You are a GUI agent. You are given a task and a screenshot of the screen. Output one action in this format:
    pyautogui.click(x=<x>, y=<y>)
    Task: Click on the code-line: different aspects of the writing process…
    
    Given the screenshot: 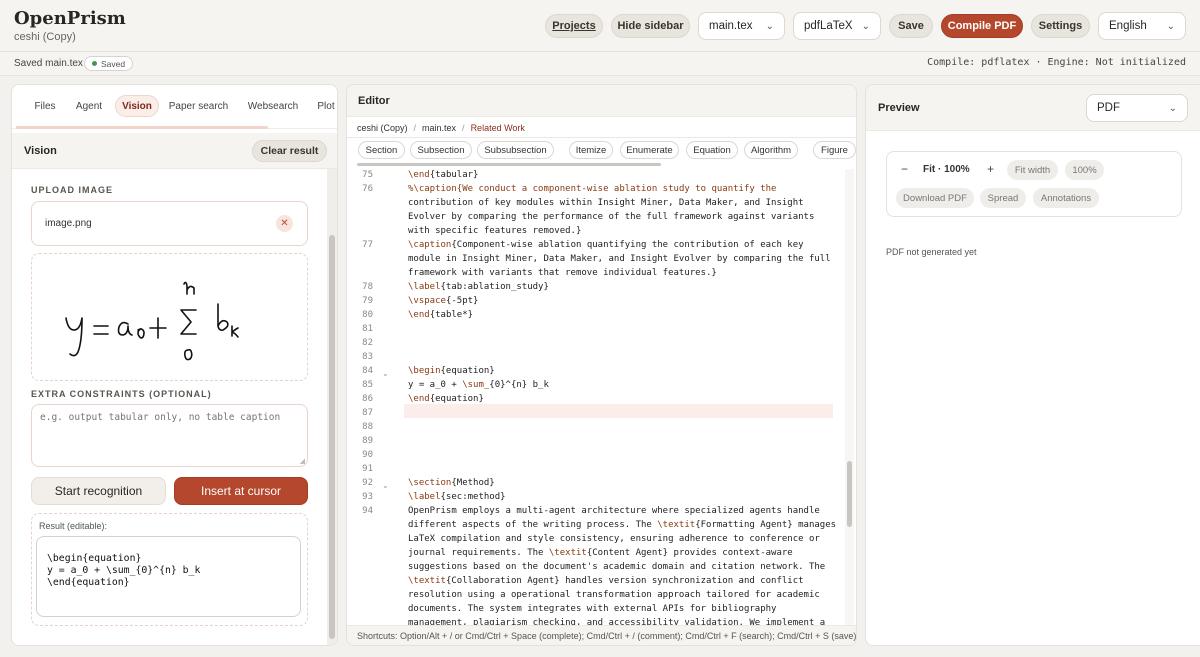 What is the action you would take?
    pyautogui.click(x=622, y=527)
    